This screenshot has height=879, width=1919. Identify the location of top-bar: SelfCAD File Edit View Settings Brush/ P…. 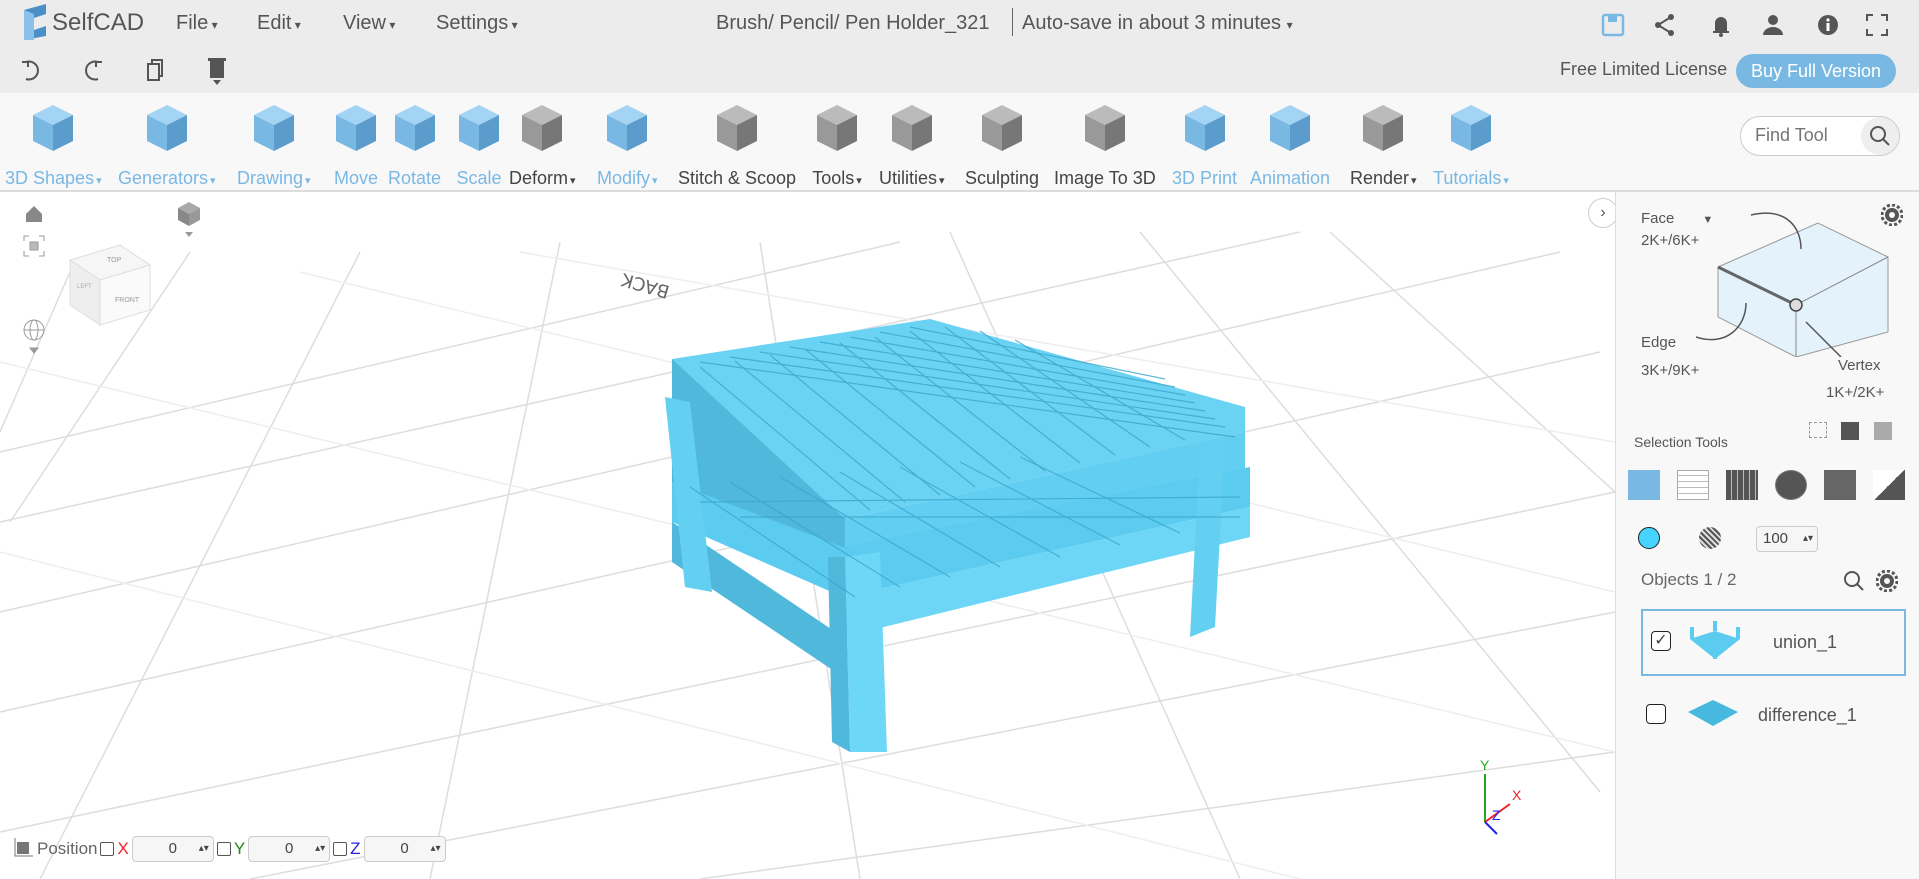
(959, 23).